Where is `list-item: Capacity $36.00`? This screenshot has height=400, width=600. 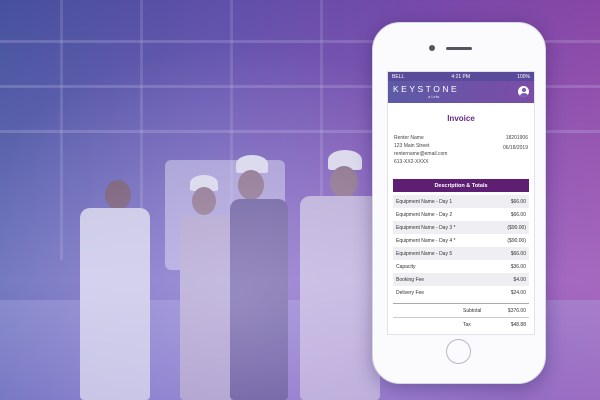
list-item: Capacity $36.00 is located at coordinates (461, 266).